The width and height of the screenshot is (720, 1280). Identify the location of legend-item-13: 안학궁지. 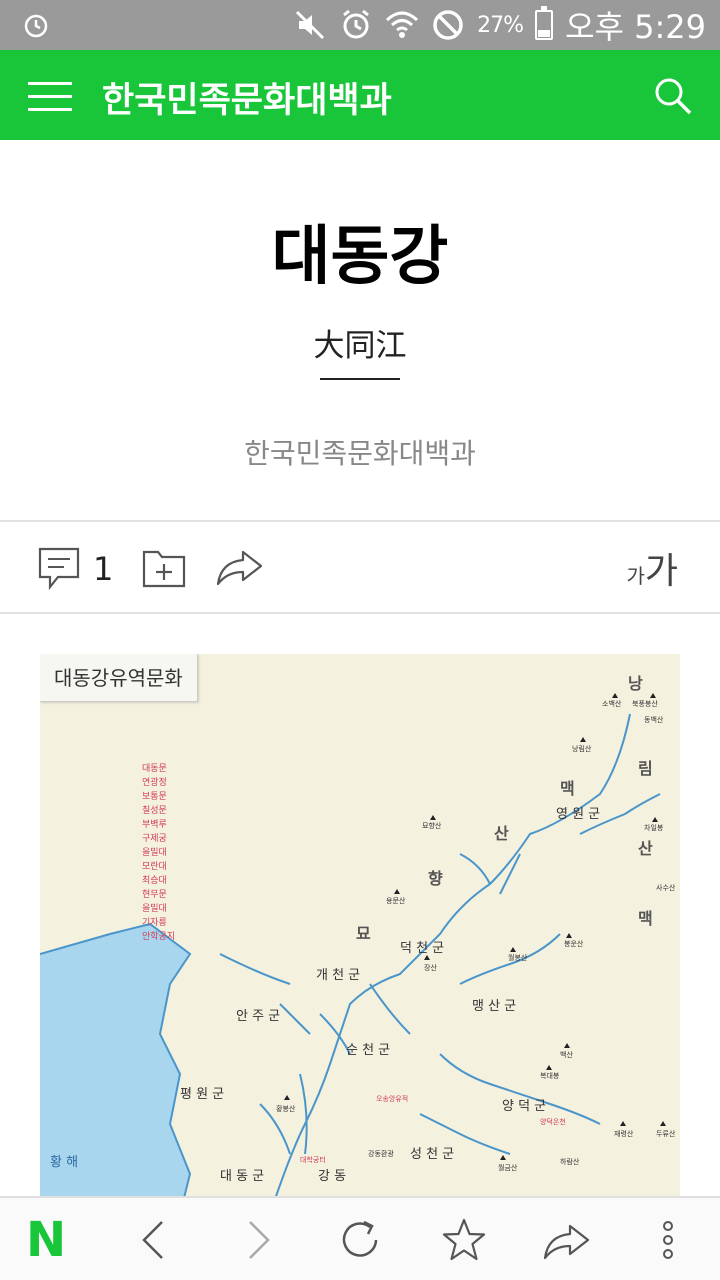
(158, 936).